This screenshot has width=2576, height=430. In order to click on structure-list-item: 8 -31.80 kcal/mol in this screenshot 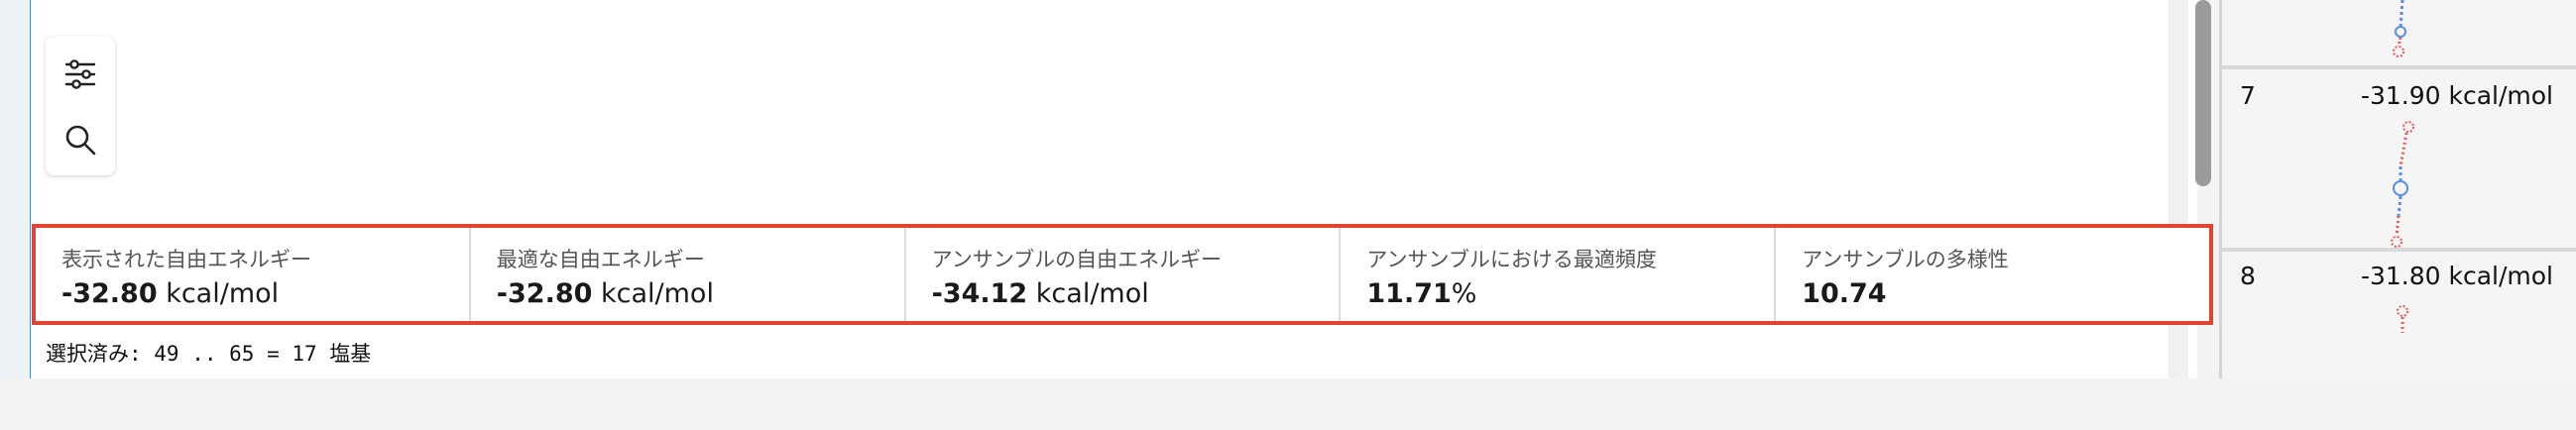, I will do `click(2399, 341)`.